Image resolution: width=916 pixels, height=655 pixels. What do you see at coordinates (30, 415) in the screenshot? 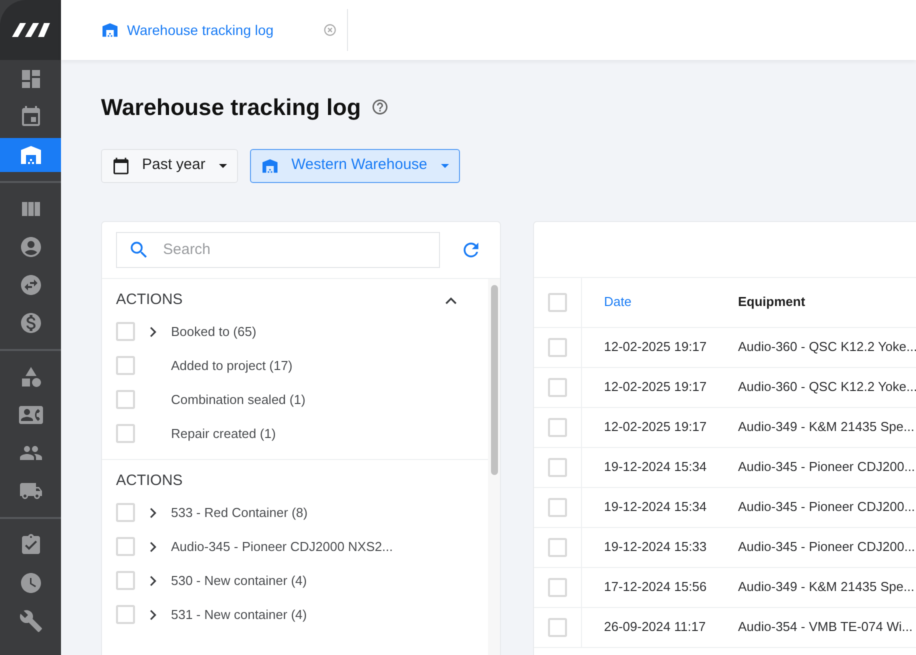
I see `contact-card-icon` at bounding box center [30, 415].